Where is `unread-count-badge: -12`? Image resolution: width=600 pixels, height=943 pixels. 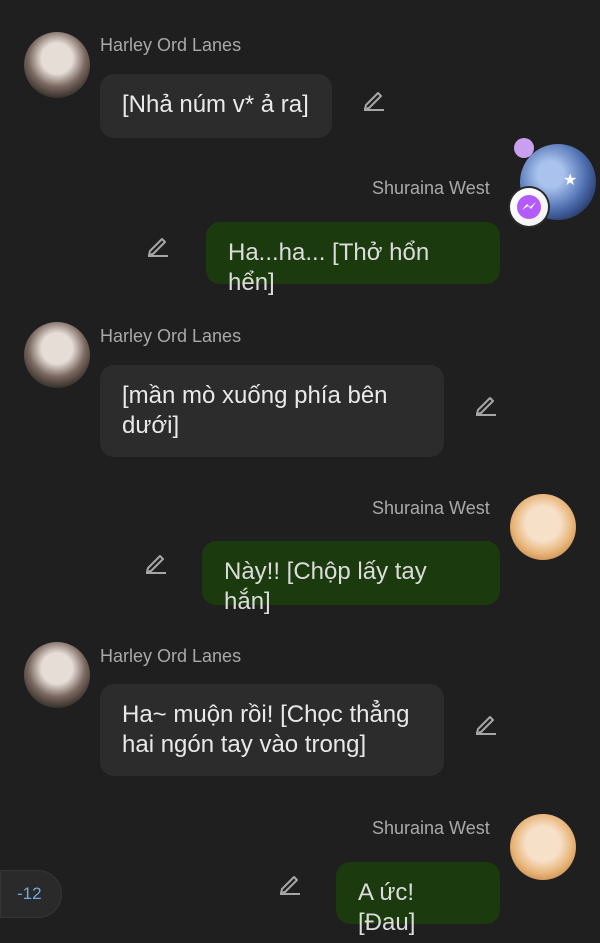
unread-count-badge: -12 is located at coordinates (31, 894).